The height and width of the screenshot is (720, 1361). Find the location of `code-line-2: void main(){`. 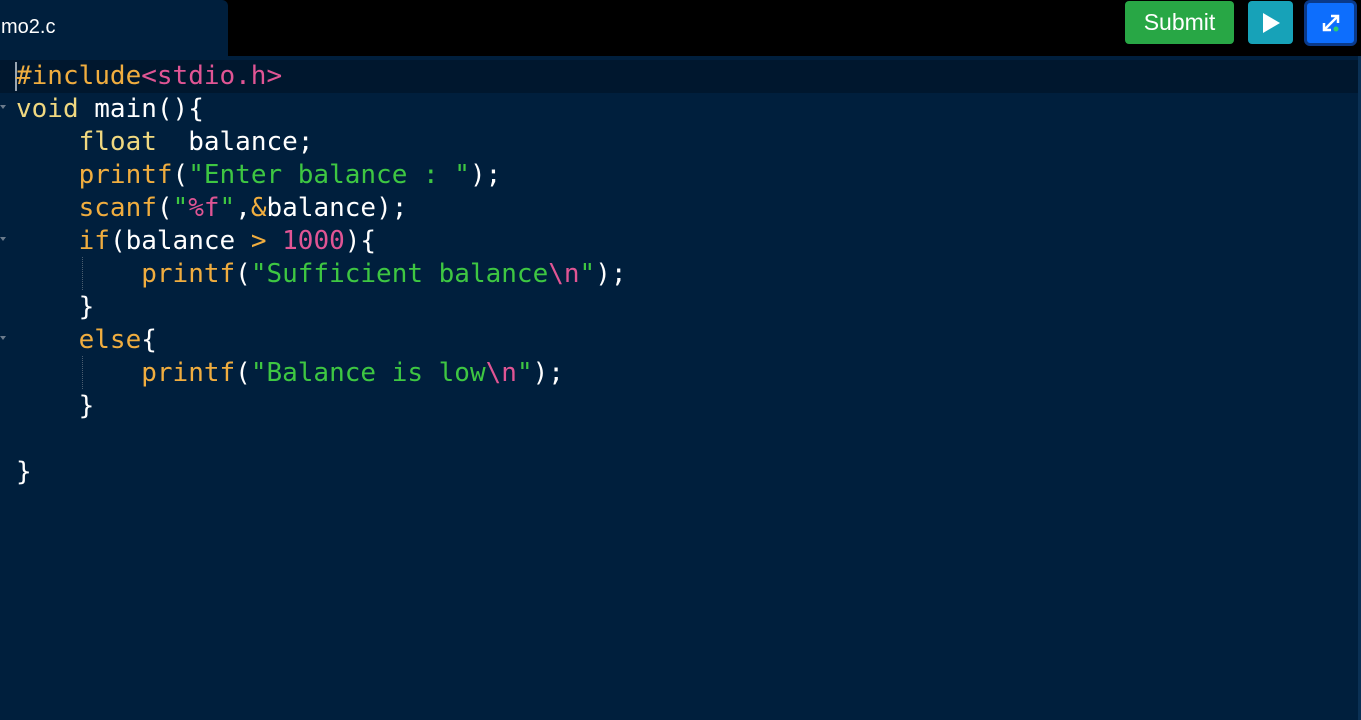

code-line-2: void main(){ is located at coordinates (110, 109).